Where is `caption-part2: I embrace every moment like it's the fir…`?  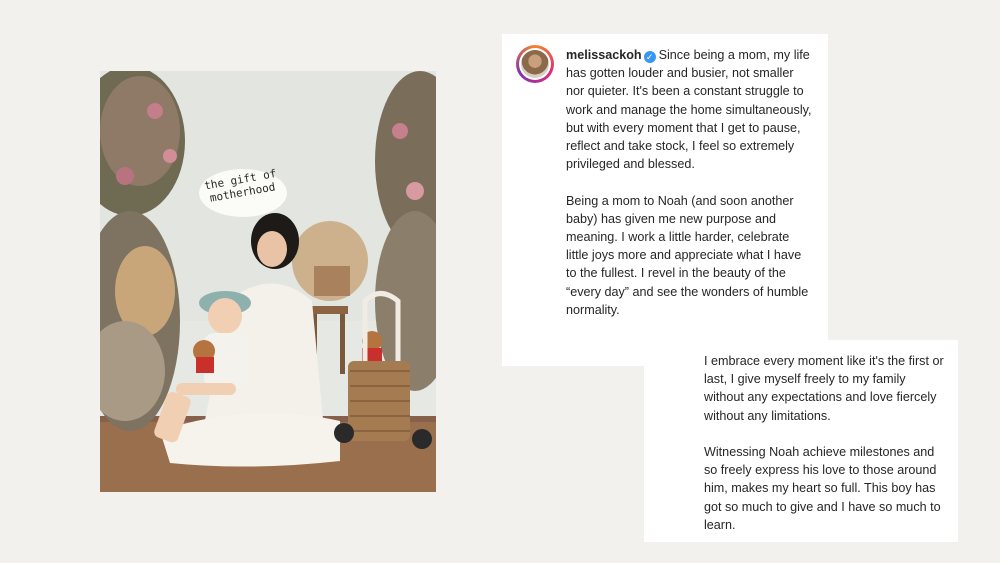 caption-part2: I embrace every moment like it's the fir… is located at coordinates (824, 443).